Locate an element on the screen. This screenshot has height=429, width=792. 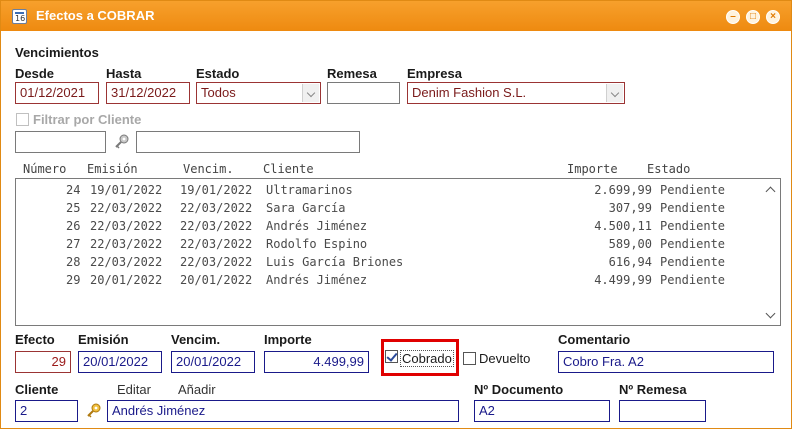
window-title: Efectos a COBRAR is located at coordinates (95, 15).